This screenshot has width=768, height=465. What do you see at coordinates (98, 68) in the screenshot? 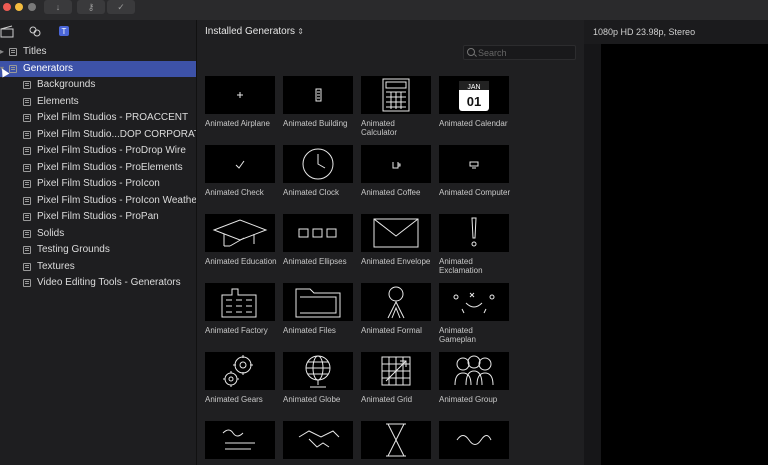
I see `sidebar-item: ▾ Generators` at bounding box center [98, 68].